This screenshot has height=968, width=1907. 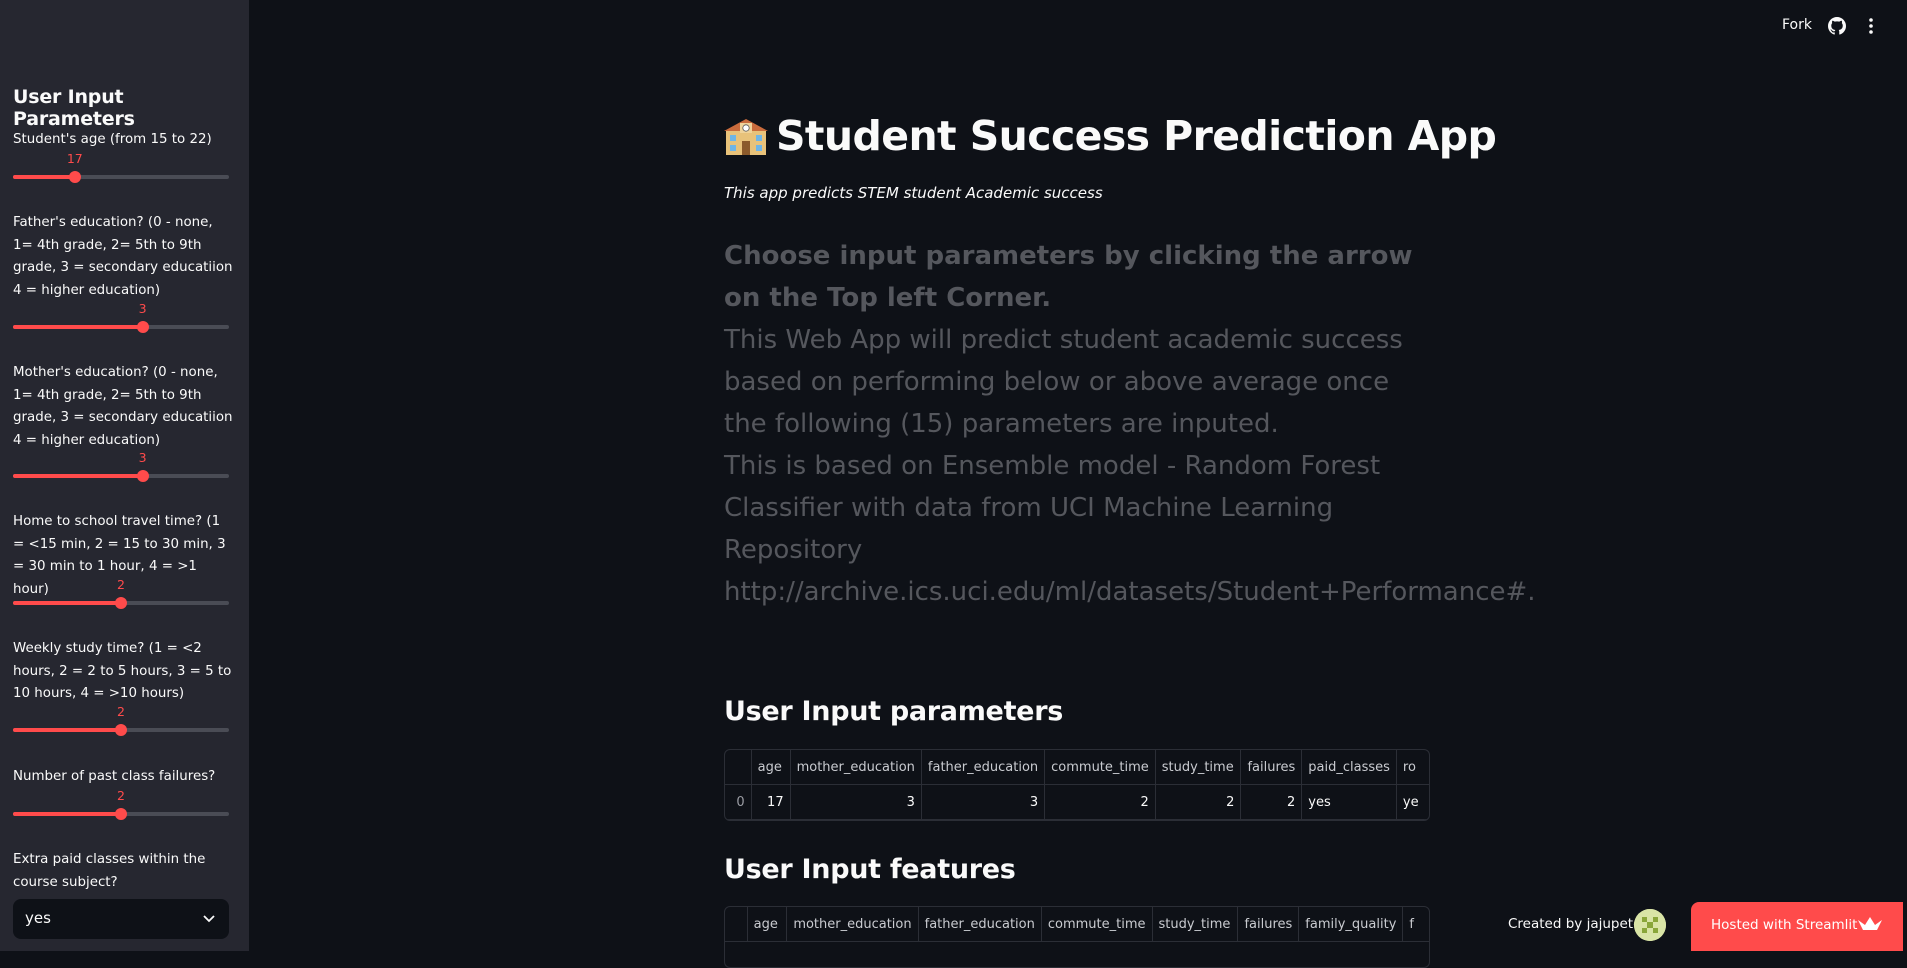 What do you see at coordinates (121, 170) in the screenshot?
I see `age-slider: 17` at bounding box center [121, 170].